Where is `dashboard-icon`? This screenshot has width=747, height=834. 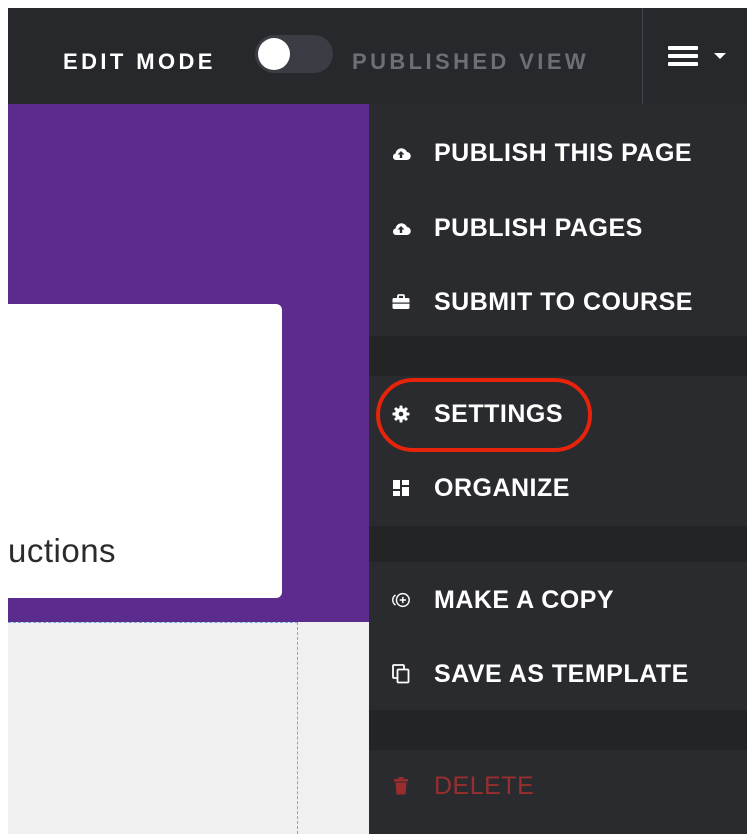
dashboard-icon is located at coordinates (401, 488).